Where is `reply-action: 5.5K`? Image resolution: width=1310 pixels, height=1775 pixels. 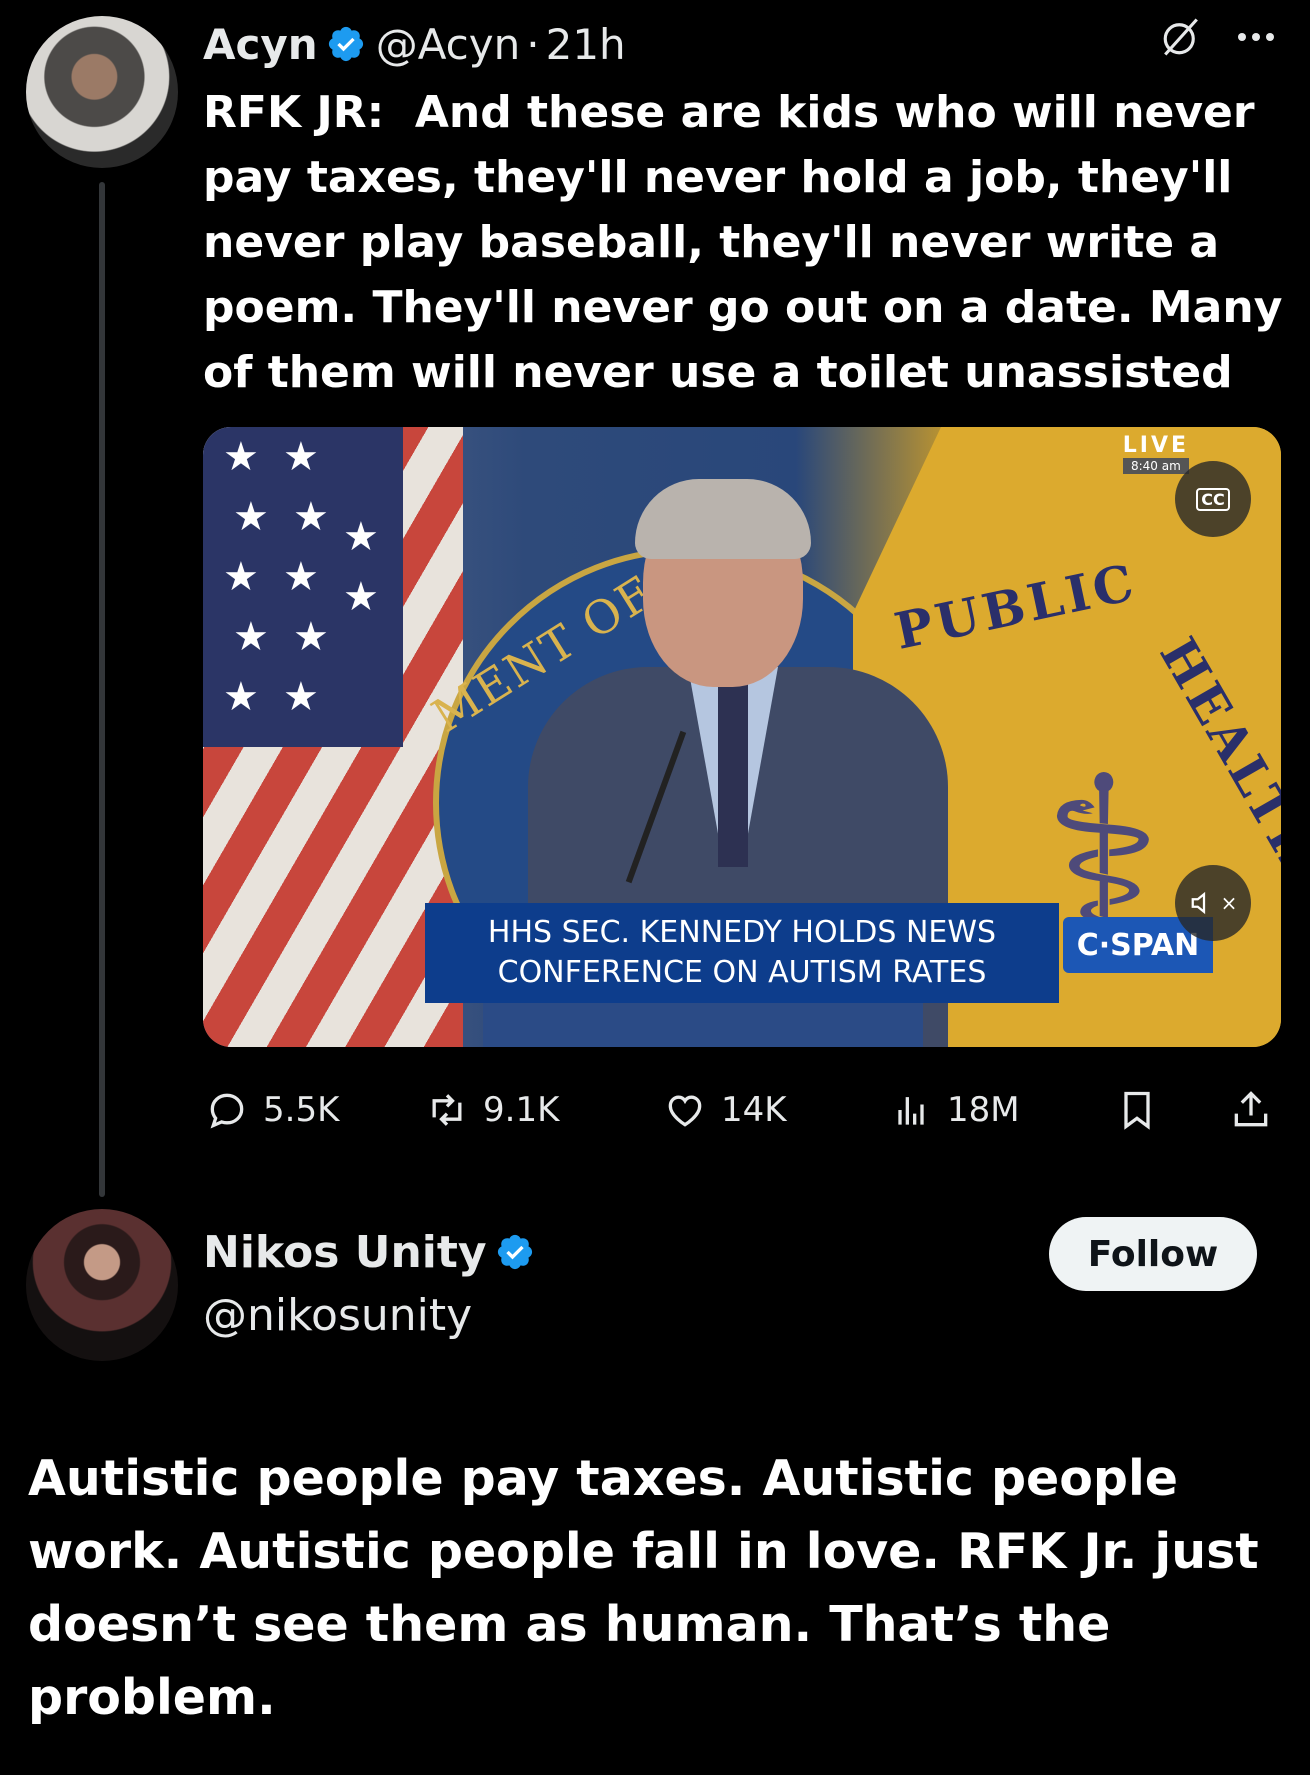
reply-action: 5.5K is located at coordinates (272, 1110).